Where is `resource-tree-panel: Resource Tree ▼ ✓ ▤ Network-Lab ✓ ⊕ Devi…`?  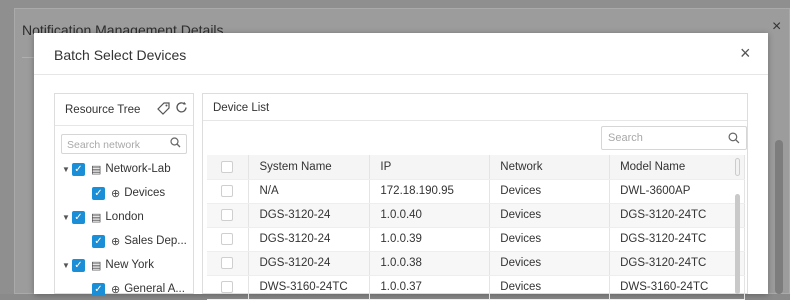 resource-tree-panel: Resource Tree ▼ ✓ ▤ Network-Lab ✓ ⊕ Devi… is located at coordinates (124, 194).